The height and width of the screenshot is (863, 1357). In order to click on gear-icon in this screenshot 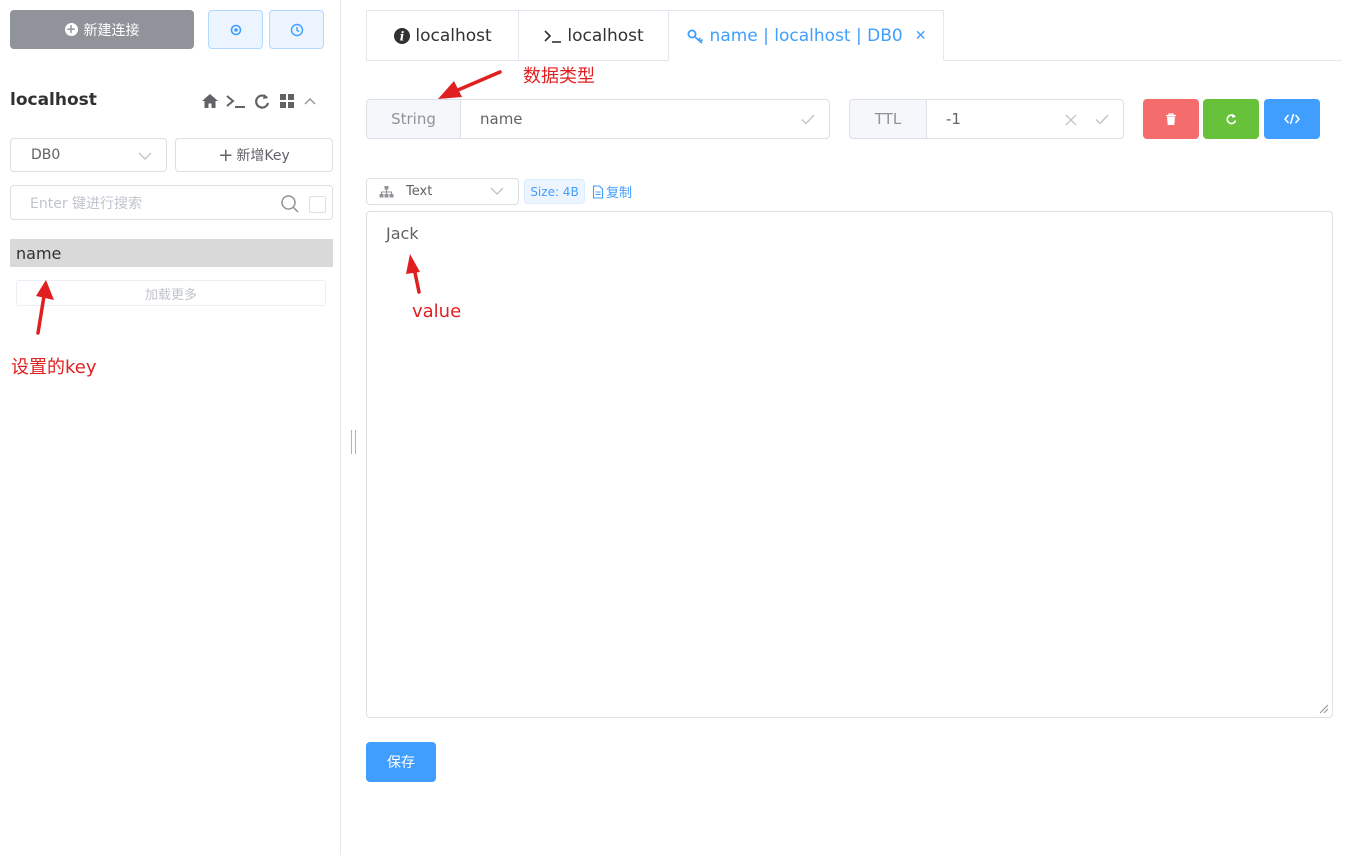, I will do `click(235, 29)`.